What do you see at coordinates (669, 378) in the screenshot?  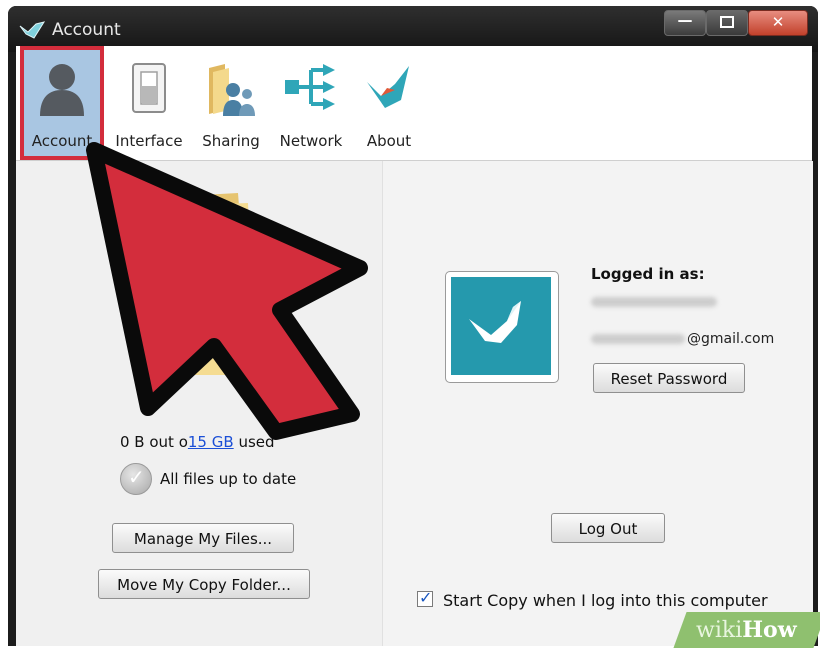 I see `reset-password-button: Reset Password` at bounding box center [669, 378].